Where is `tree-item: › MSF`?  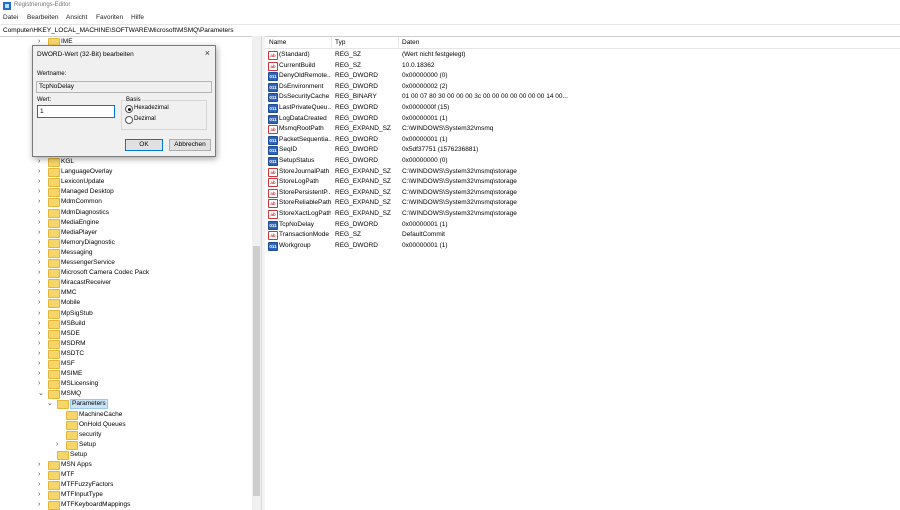 tree-item: › MSF is located at coordinates (126, 364).